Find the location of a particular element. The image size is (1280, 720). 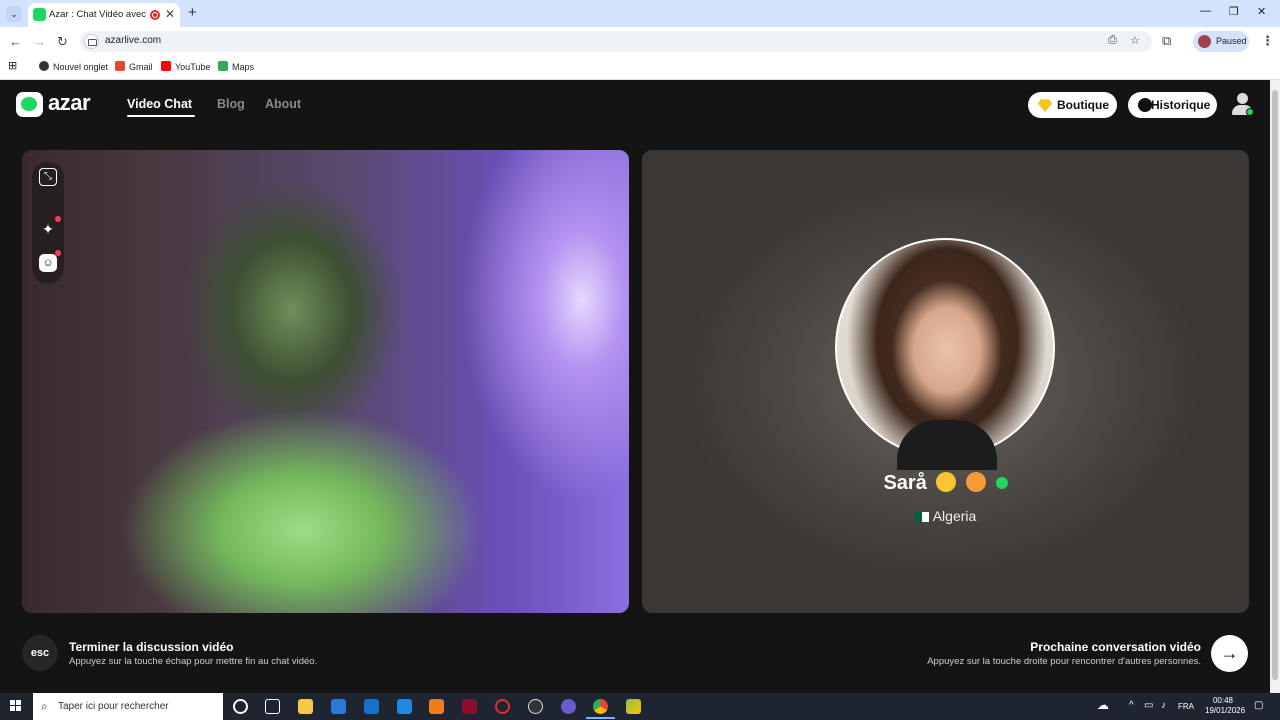

task-view-icon is located at coordinates (272, 706).